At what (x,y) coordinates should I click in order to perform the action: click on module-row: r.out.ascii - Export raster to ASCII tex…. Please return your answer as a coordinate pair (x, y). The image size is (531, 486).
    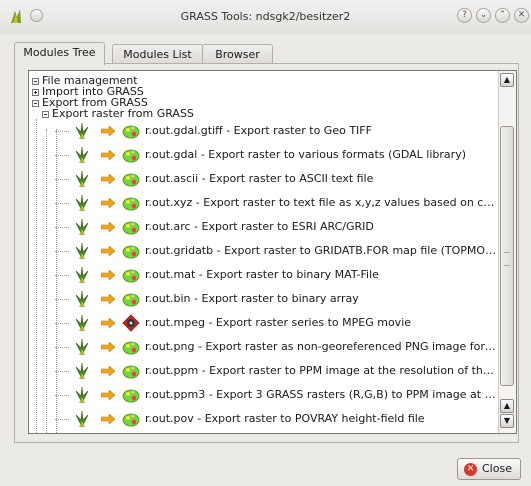
    Looking at the image, I should click on (264, 179).